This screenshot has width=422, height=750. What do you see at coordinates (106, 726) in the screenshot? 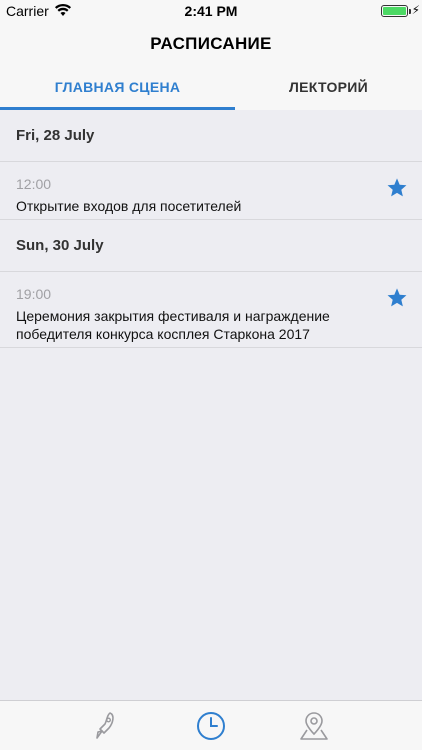
I see `rocket-icon` at bounding box center [106, 726].